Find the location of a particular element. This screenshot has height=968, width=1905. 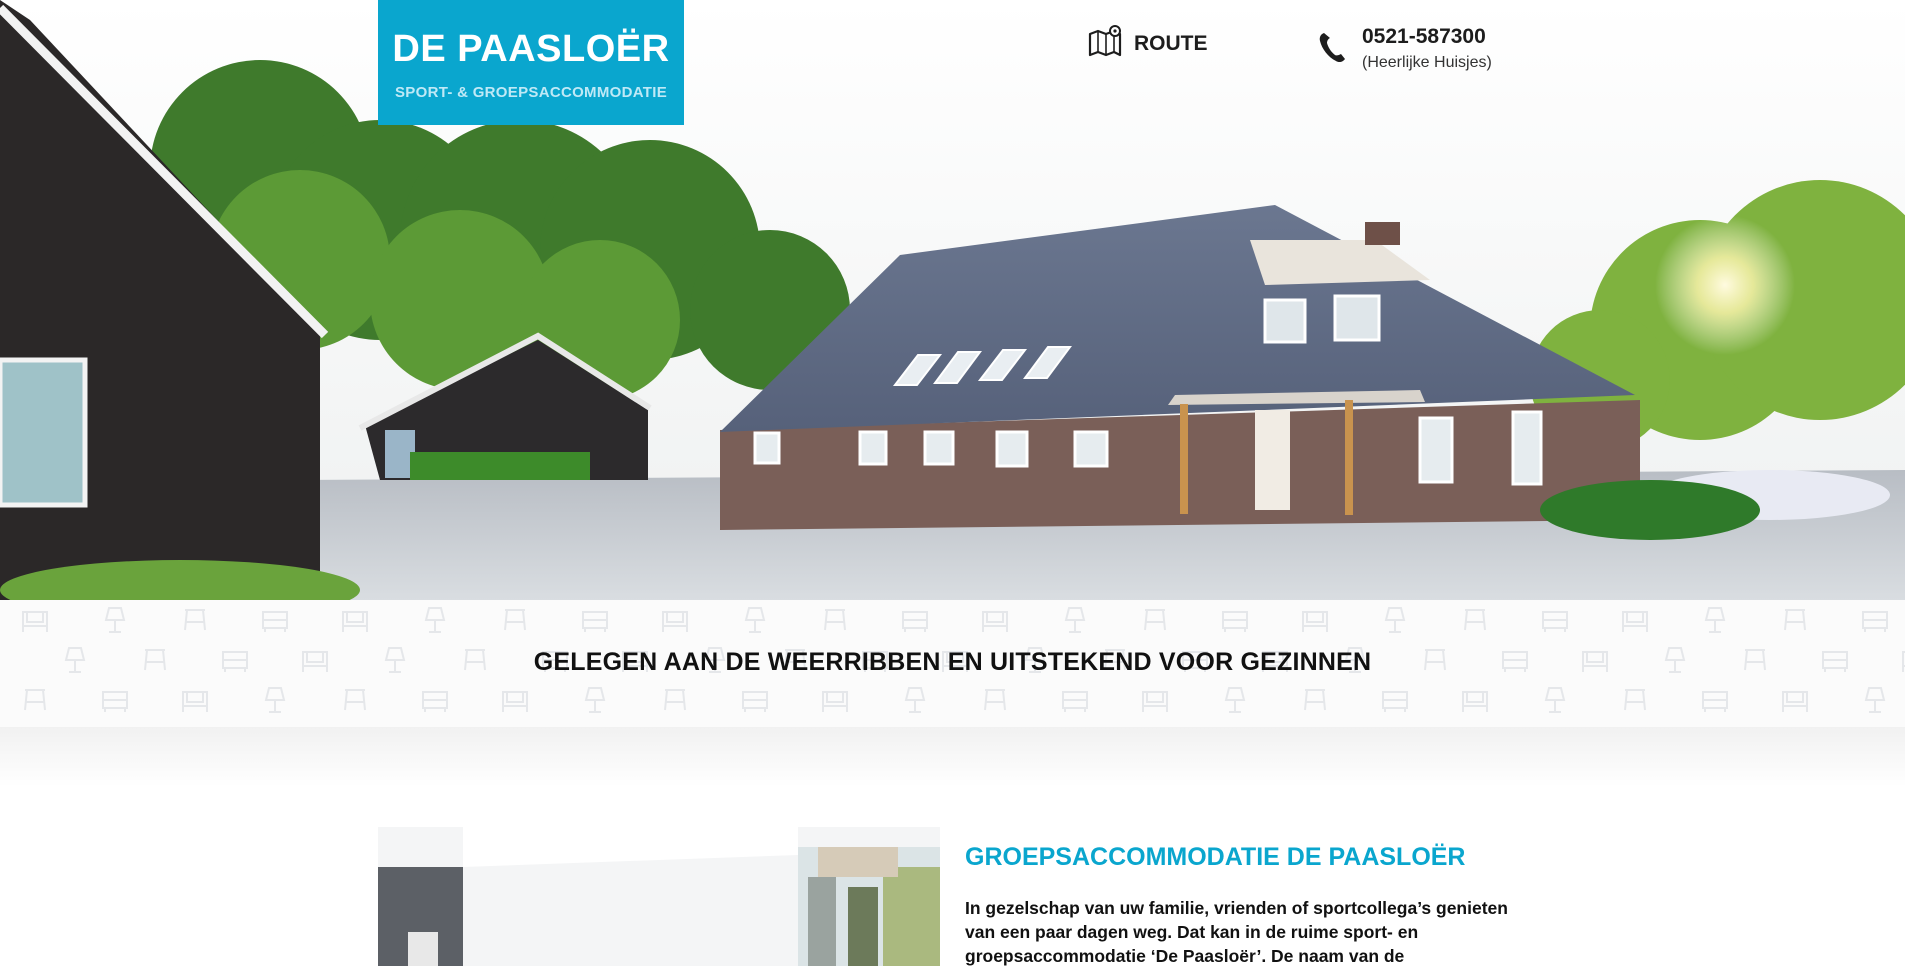

logo-title: DE PAASLOËR is located at coordinates (531, 49).